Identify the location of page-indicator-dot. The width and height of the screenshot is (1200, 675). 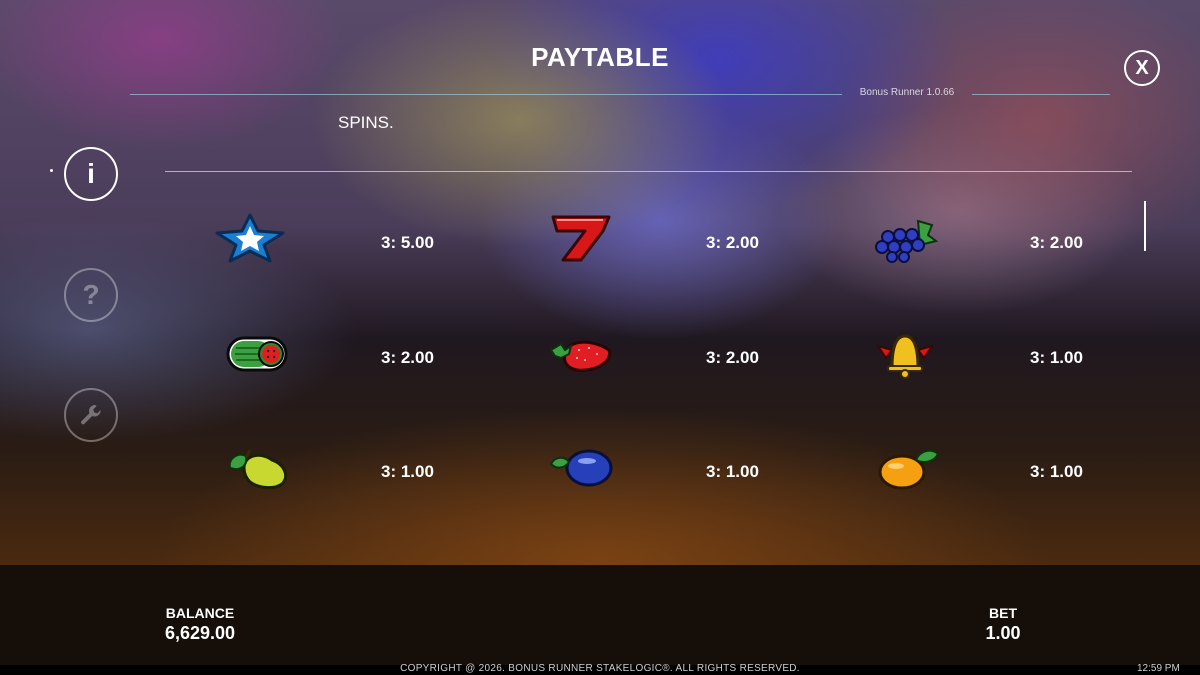
(51, 170).